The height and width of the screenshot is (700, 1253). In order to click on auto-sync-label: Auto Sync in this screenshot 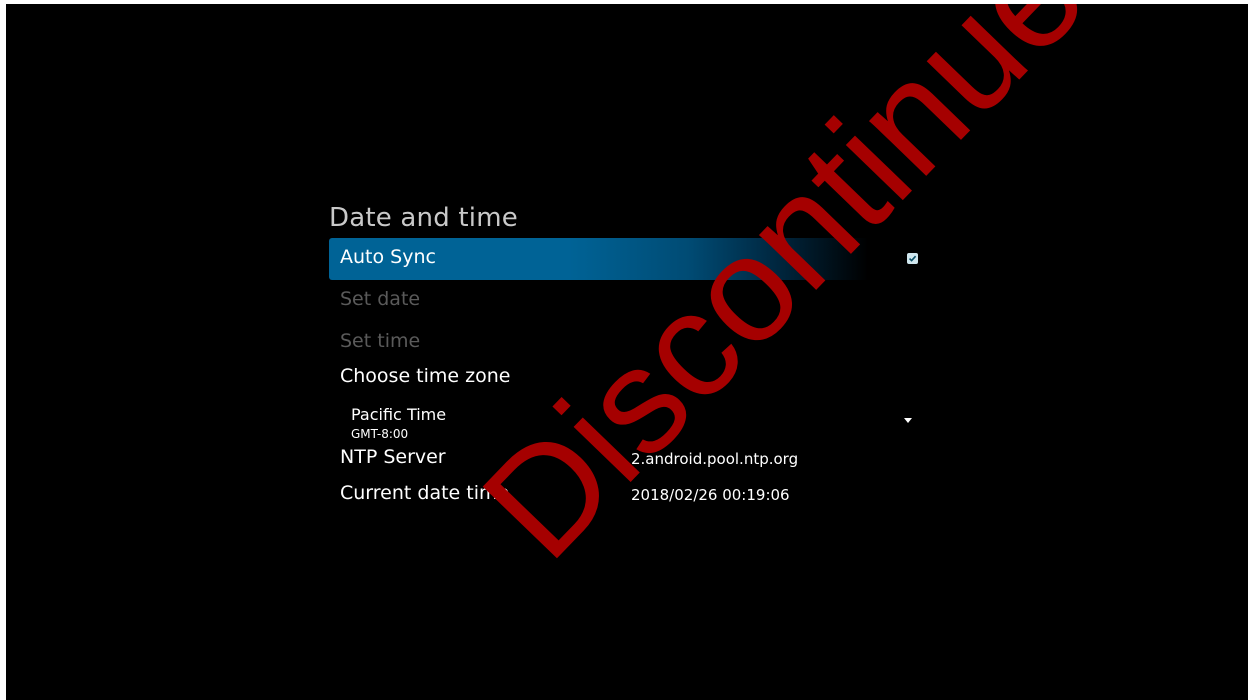, I will do `click(388, 257)`.